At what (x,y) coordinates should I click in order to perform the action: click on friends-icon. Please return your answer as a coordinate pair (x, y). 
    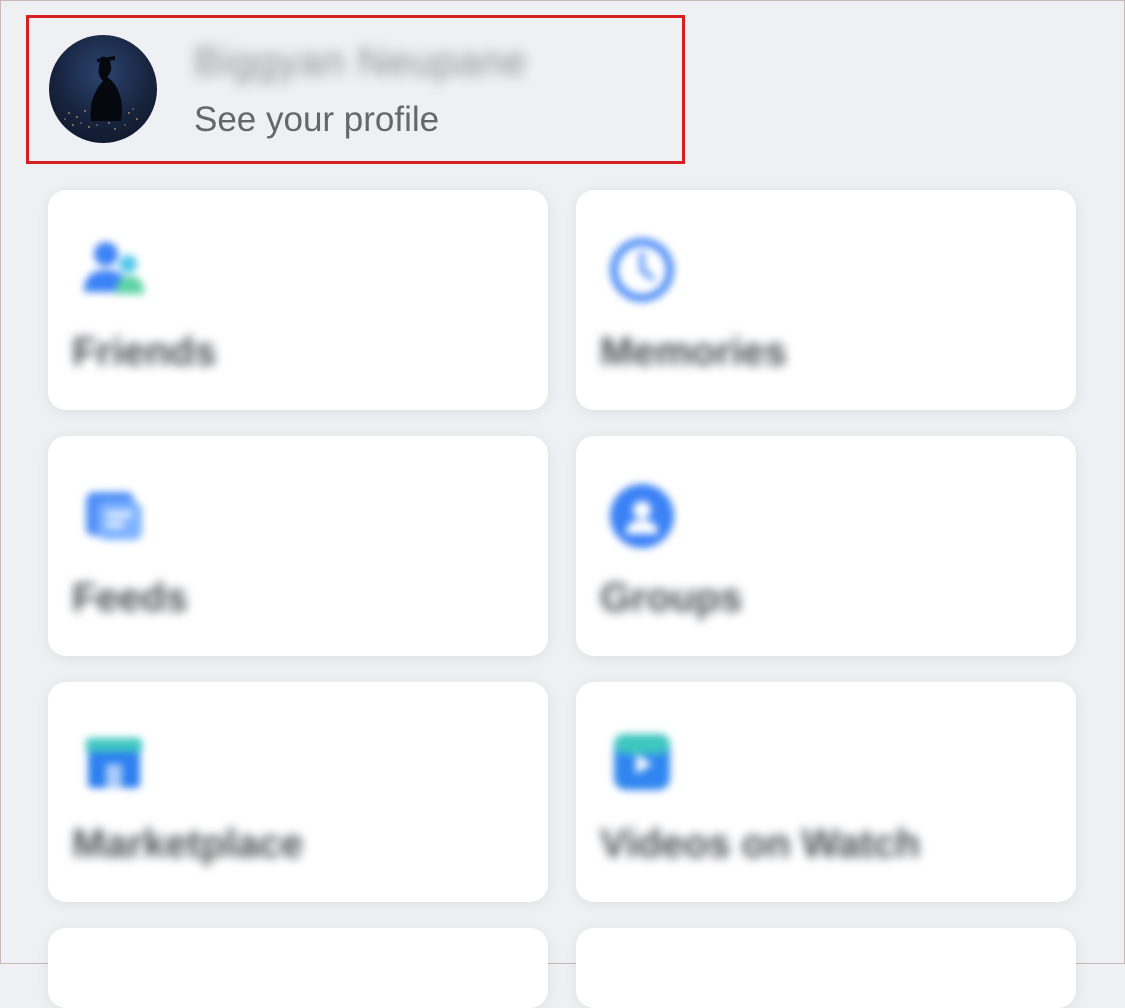
    Looking at the image, I should click on (114, 268).